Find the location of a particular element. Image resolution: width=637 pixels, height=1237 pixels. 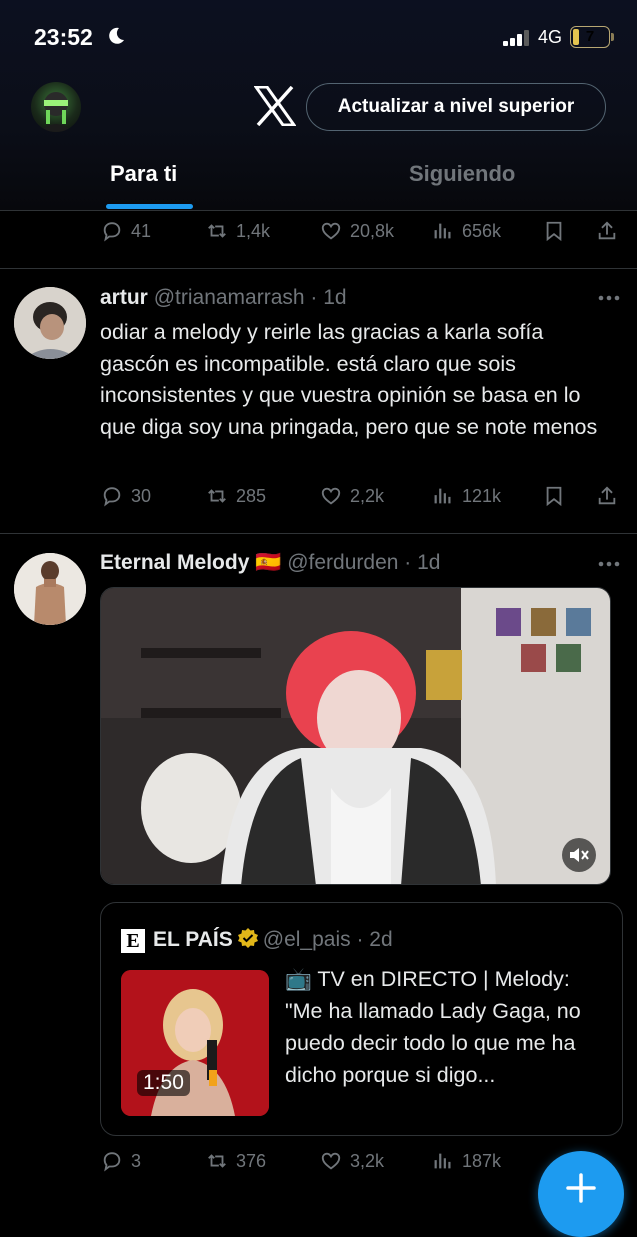

repost-button: 1,4k is located at coordinates (238, 231).